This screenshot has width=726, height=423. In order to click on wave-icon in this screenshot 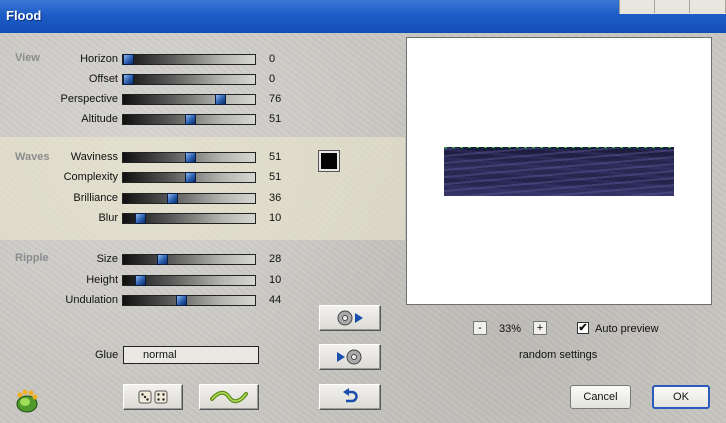, I will do `click(229, 397)`.